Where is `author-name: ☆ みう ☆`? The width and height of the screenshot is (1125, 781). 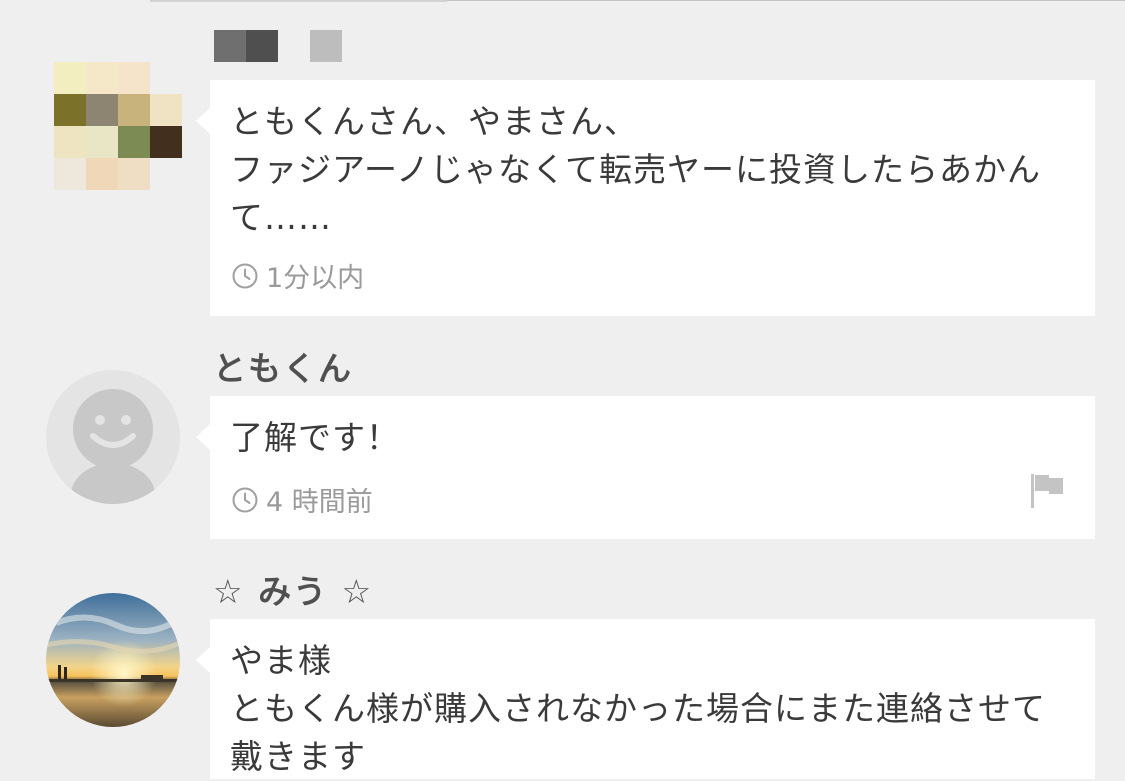 author-name: ☆ みう ☆ is located at coordinates (293, 589).